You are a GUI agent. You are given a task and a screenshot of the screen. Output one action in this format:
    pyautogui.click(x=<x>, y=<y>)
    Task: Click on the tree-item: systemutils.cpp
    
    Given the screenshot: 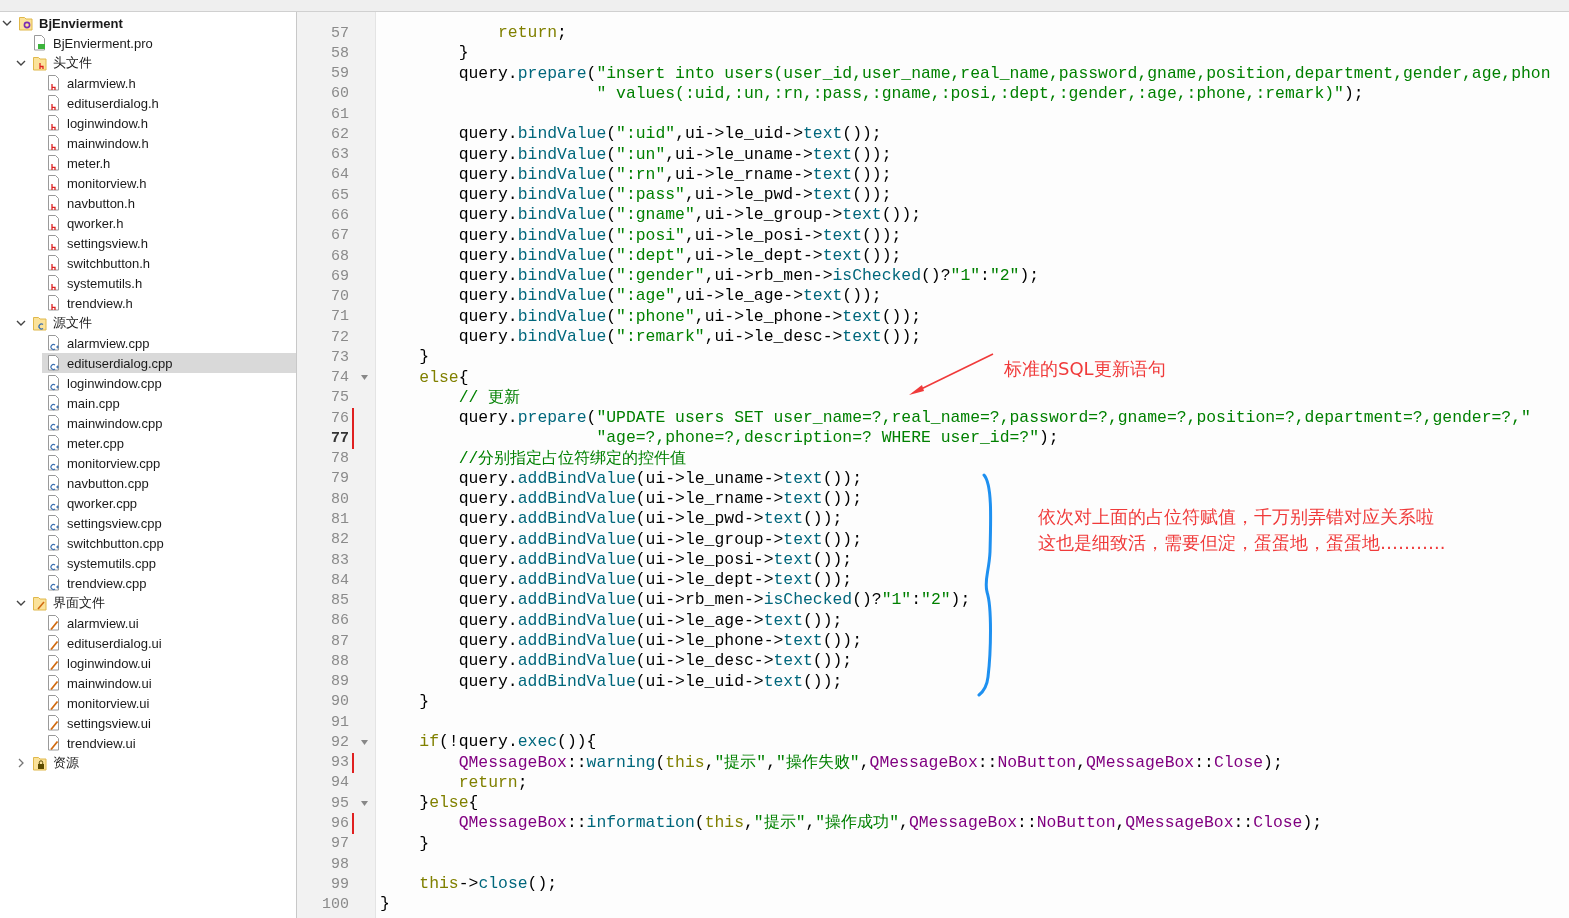 What is the action you would take?
    pyautogui.click(x=169, y=563)
    